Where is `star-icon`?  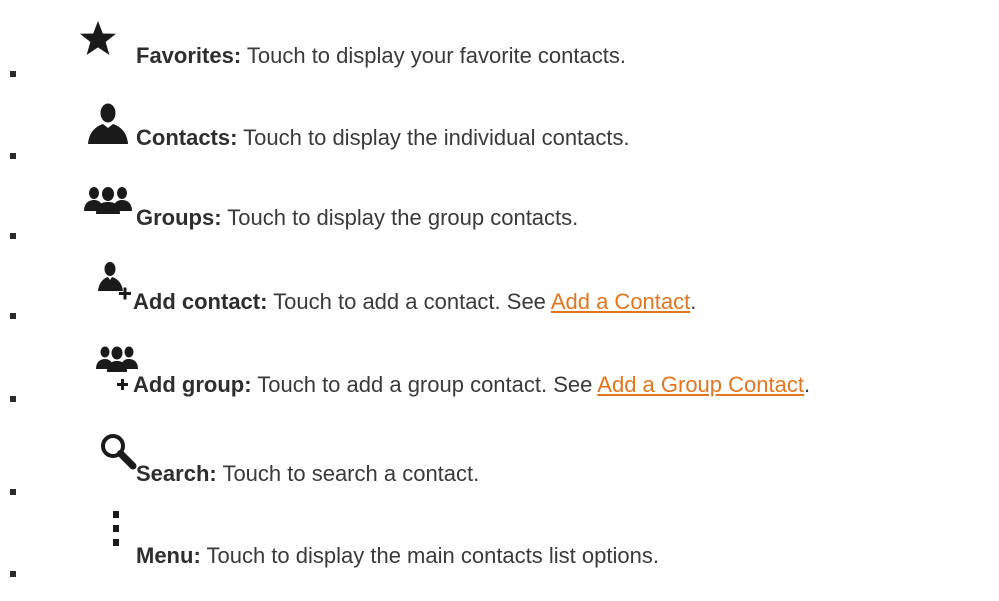
star-icon is located at coordinates (98, 38).